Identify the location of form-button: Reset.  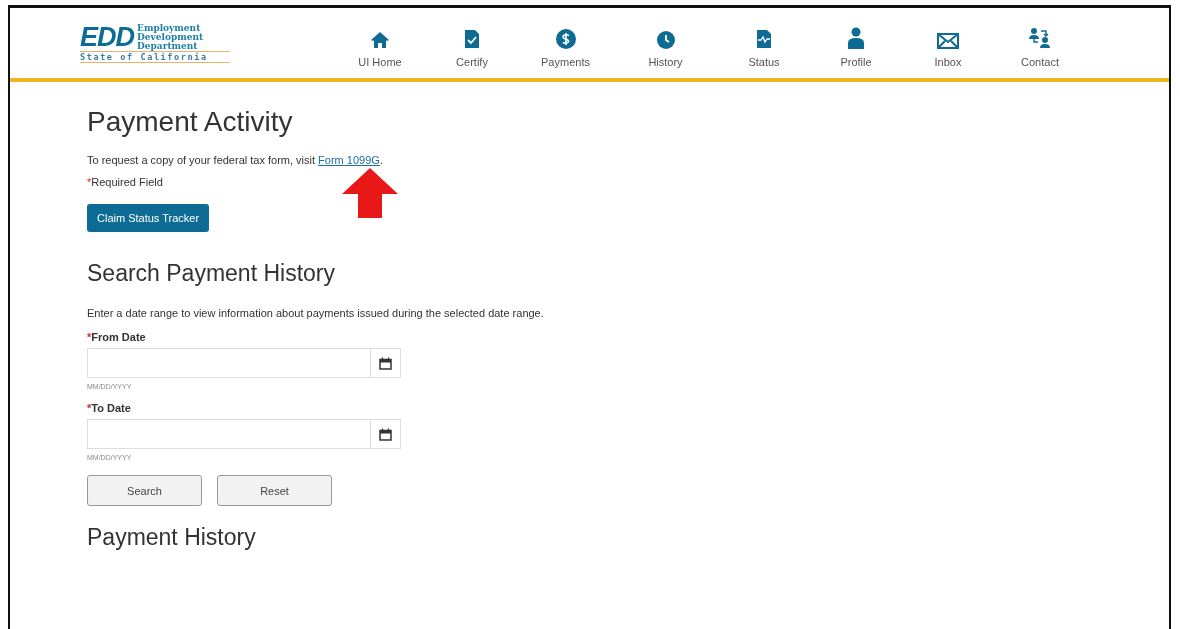
(274, 490).